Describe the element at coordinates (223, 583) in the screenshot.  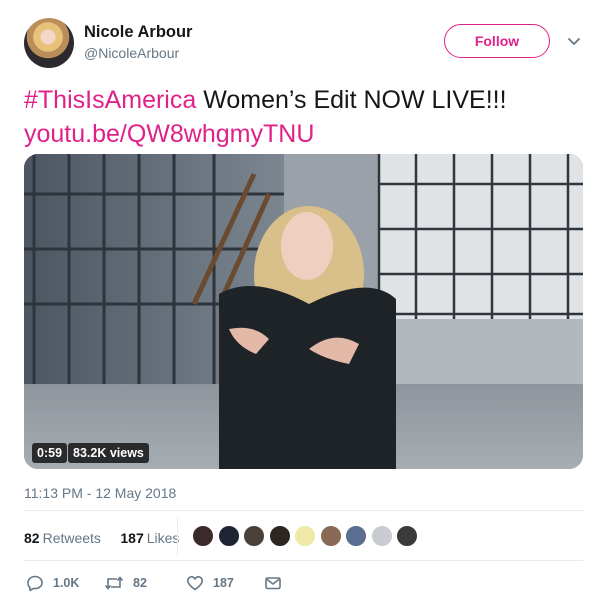
I see `like-count: 187` at that location.